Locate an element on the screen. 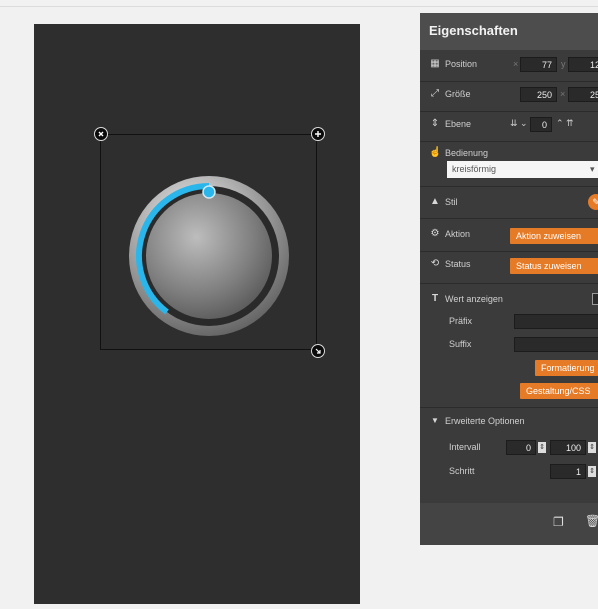 The width and height of the screenshot is (598, 609). styling-css-button: Gestaltung/CSS is located at coordinates (559, 391).